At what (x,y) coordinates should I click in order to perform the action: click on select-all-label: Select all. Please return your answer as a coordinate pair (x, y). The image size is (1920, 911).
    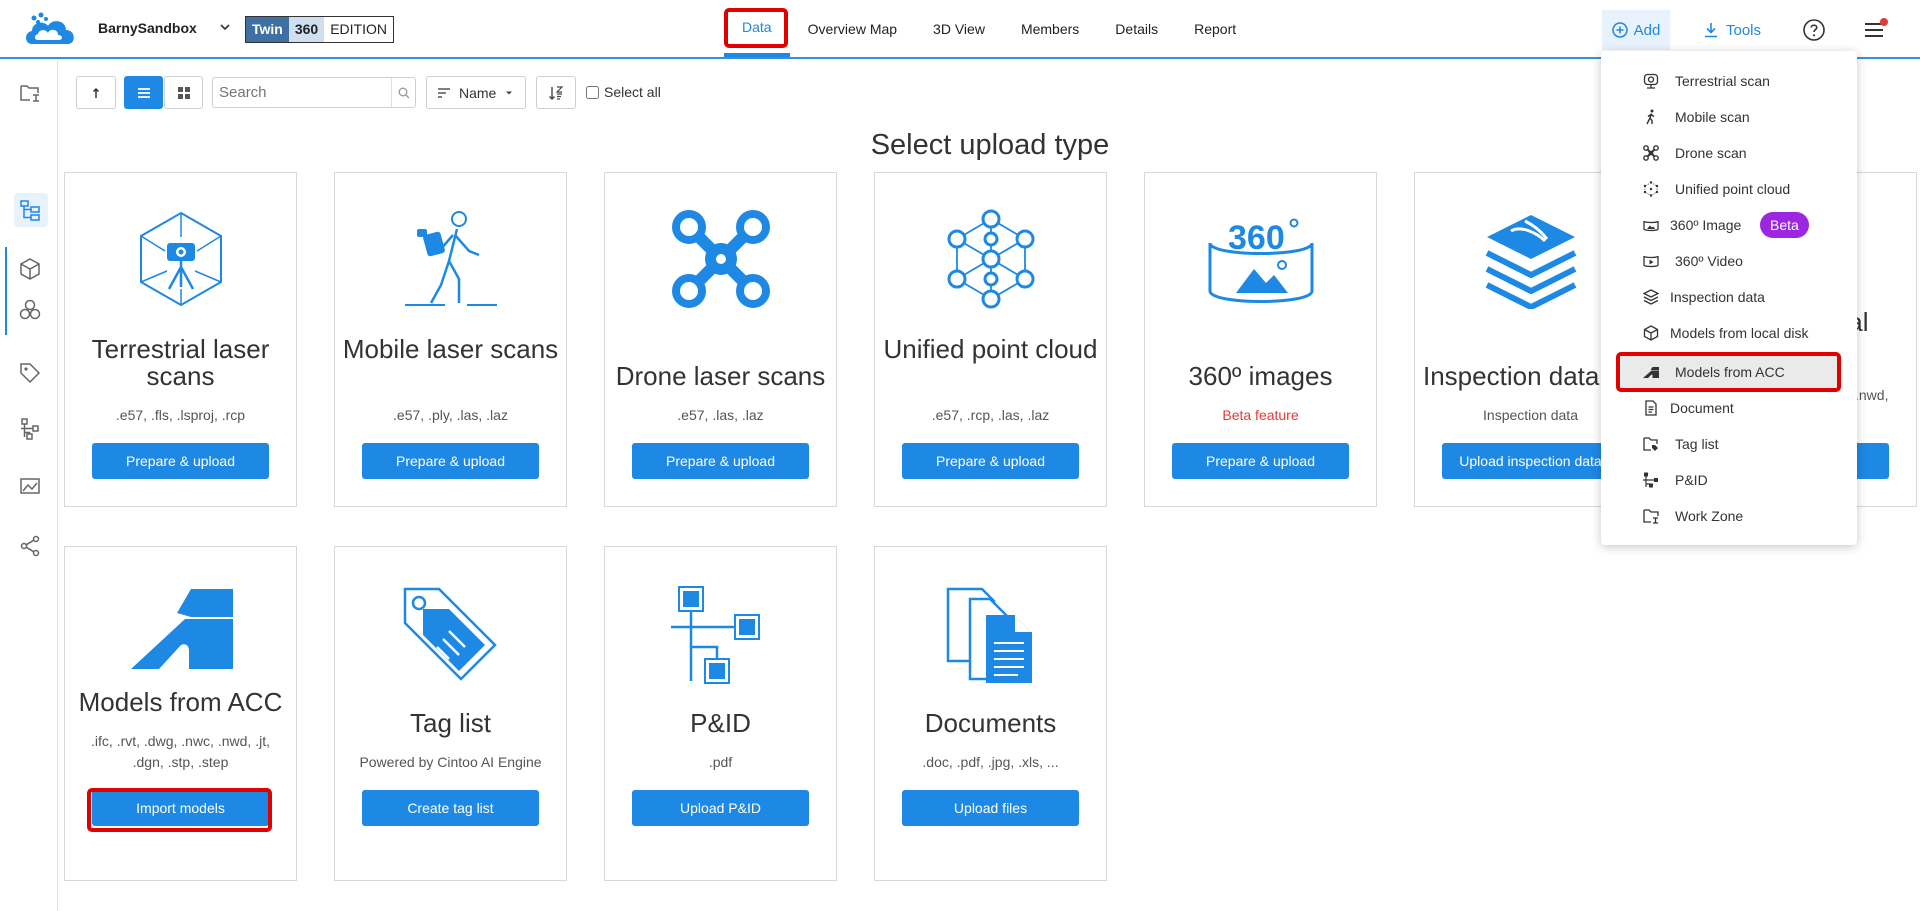
    Looking at the image, I should click on (632, 92).